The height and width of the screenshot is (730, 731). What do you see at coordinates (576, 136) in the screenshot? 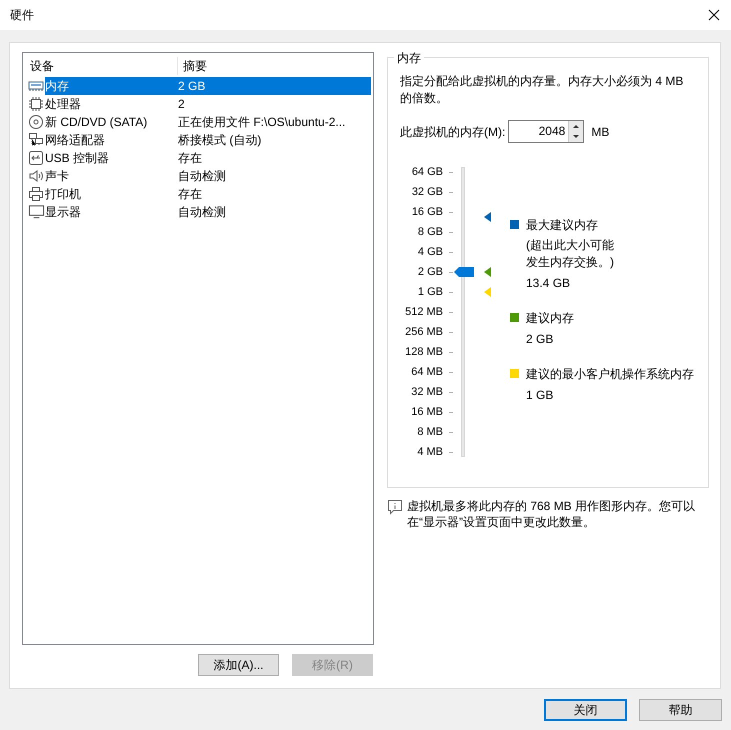
I see `spin-down-icon` at bounding box center [576, 136].